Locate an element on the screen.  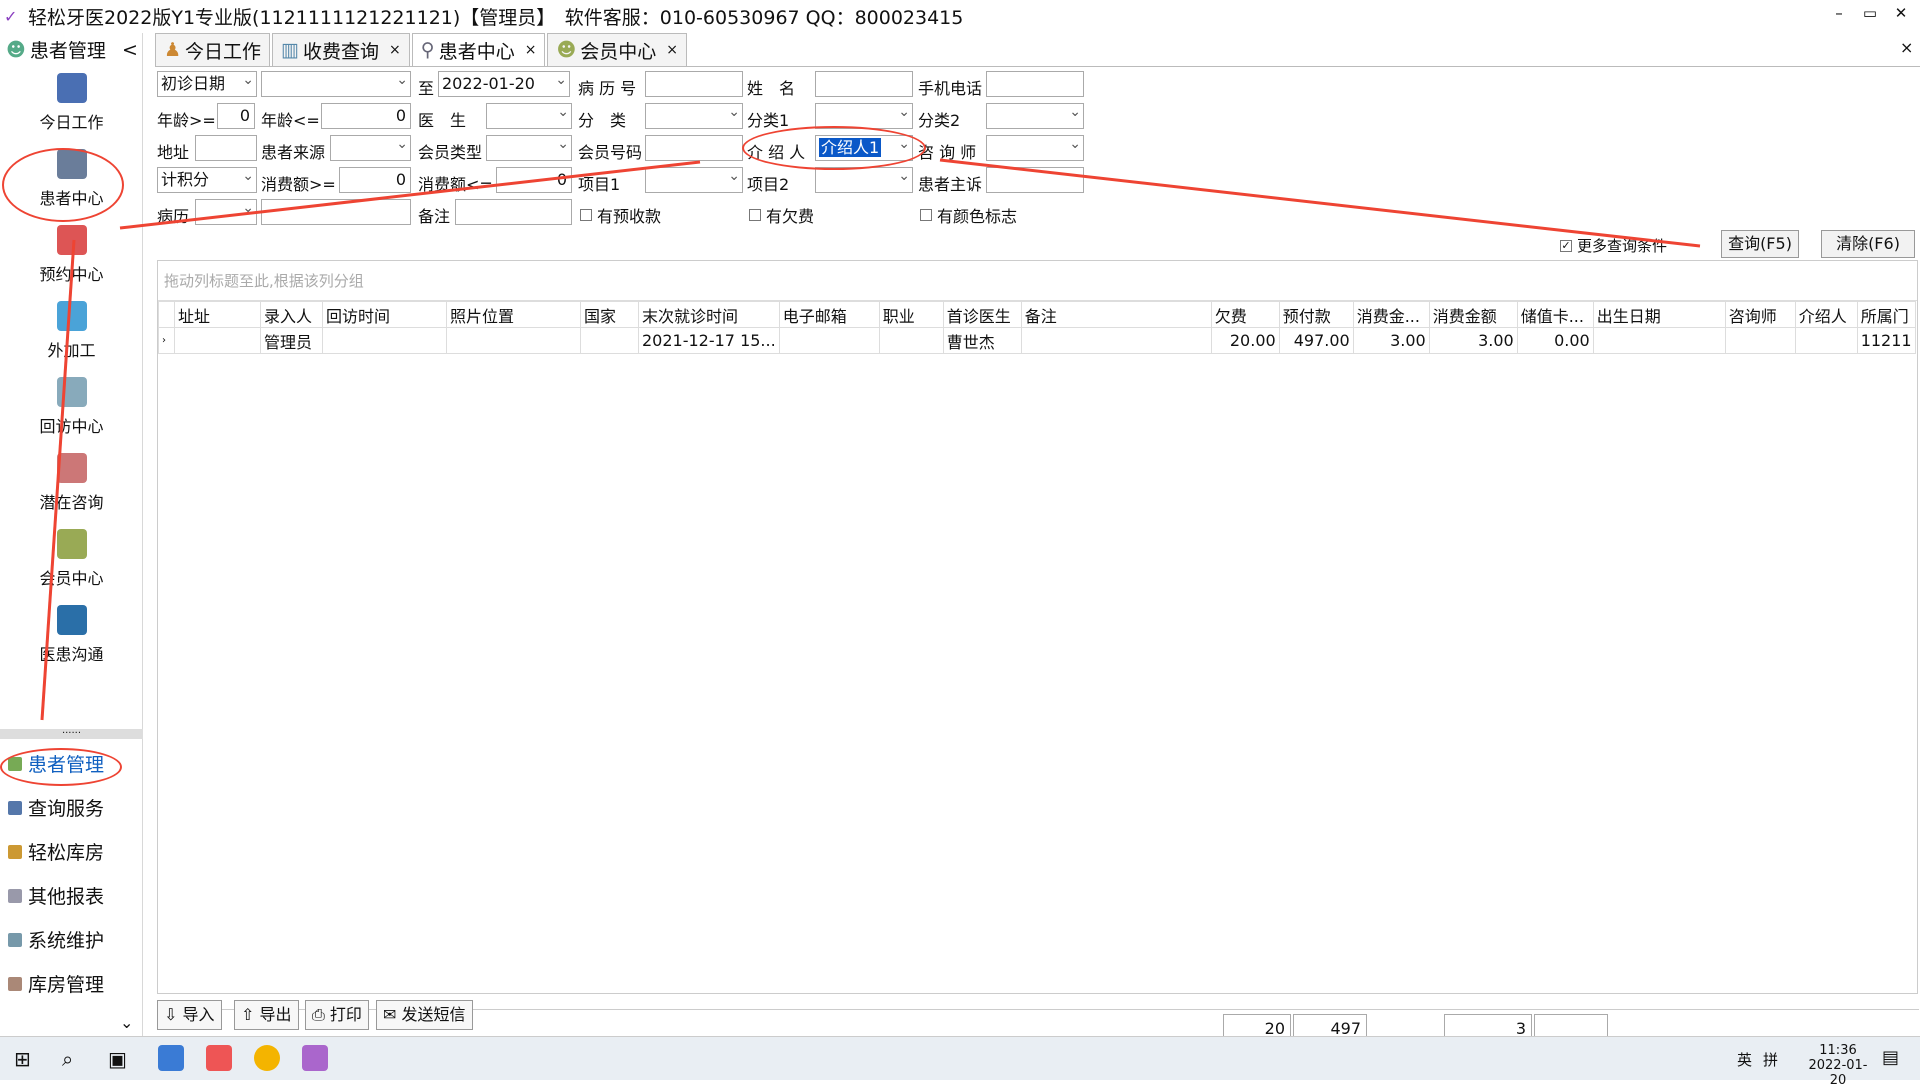
column-header: 址址 is located at coordinates (217, 314).